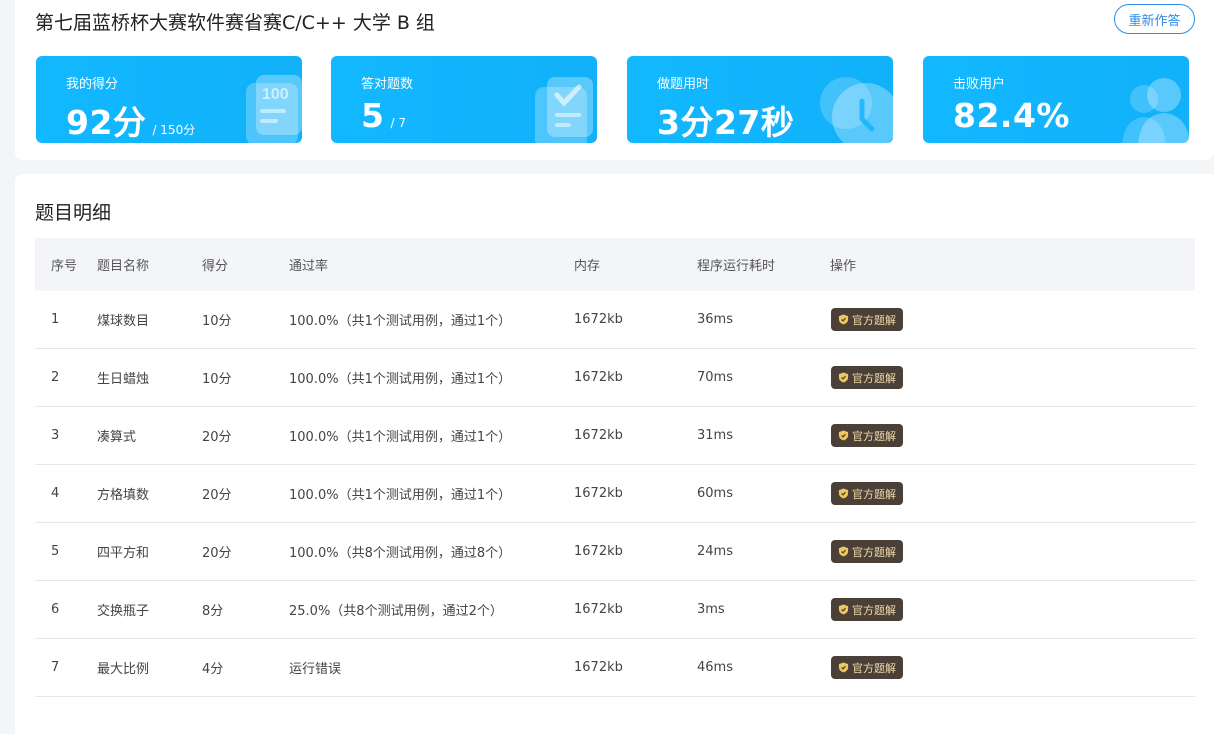 Image resolution: width=1214 pixels, height=734 pixels. I want to click on table-header: 序号 题目名称 得分 通过率 内存 程序运行耗时 操作, so click(615, 264).